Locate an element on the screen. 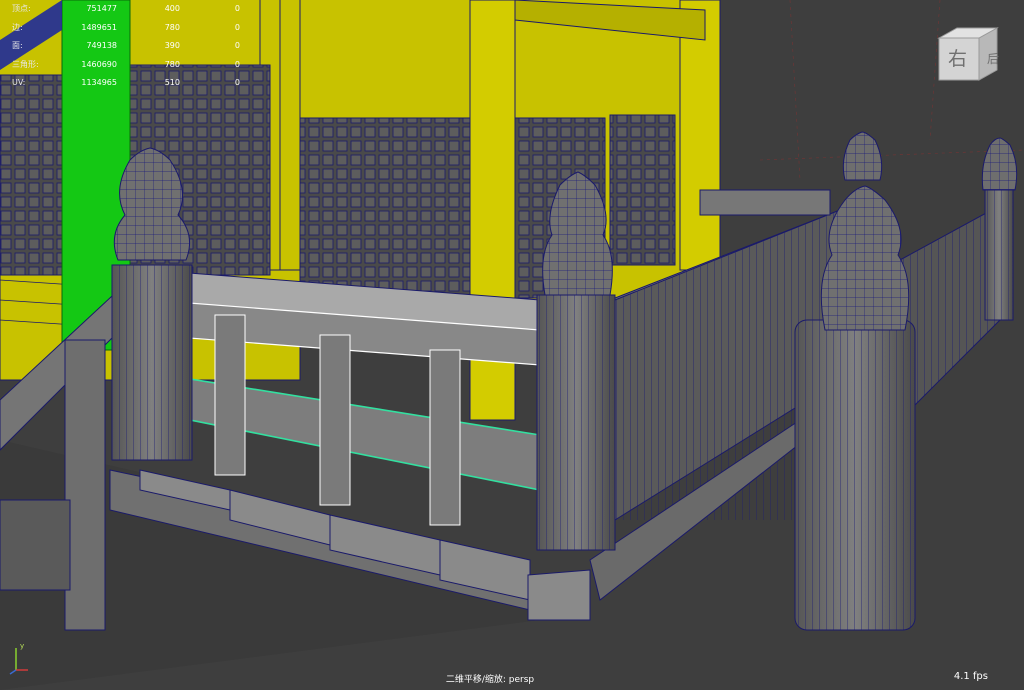 This screenshot has height=690, width=1024. hud-row-faces: 面: 749138 390 0 is located at coordinates (122, 46).